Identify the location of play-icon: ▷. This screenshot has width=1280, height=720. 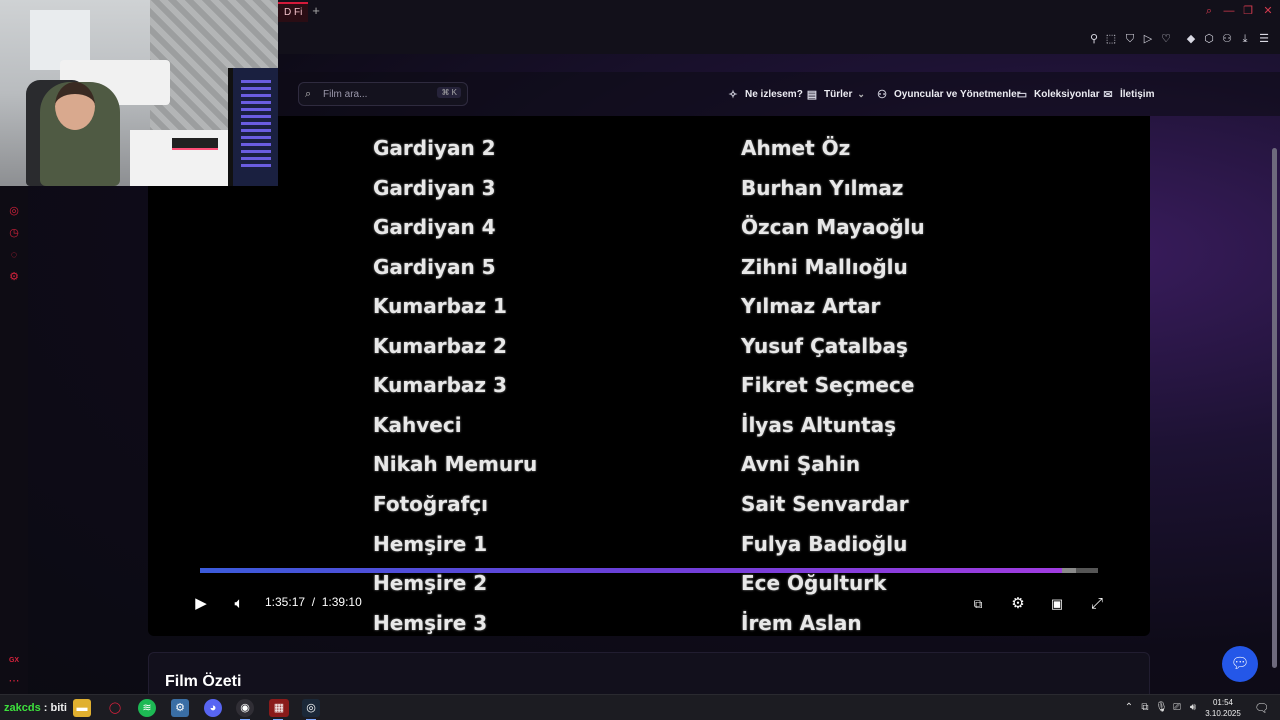
(1148, 39).